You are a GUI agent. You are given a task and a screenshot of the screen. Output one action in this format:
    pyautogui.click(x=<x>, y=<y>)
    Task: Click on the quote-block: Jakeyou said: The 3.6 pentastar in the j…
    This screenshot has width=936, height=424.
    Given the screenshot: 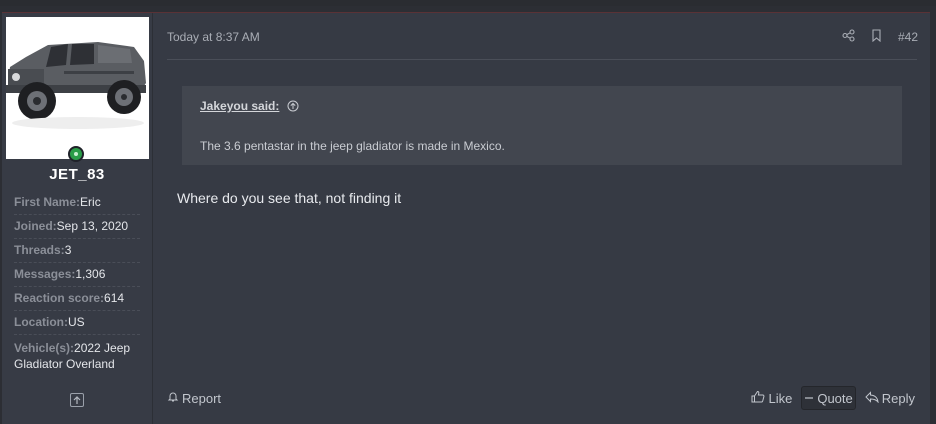 What is the action you would take?
    pyautogui.click(x=542, y=125)
    